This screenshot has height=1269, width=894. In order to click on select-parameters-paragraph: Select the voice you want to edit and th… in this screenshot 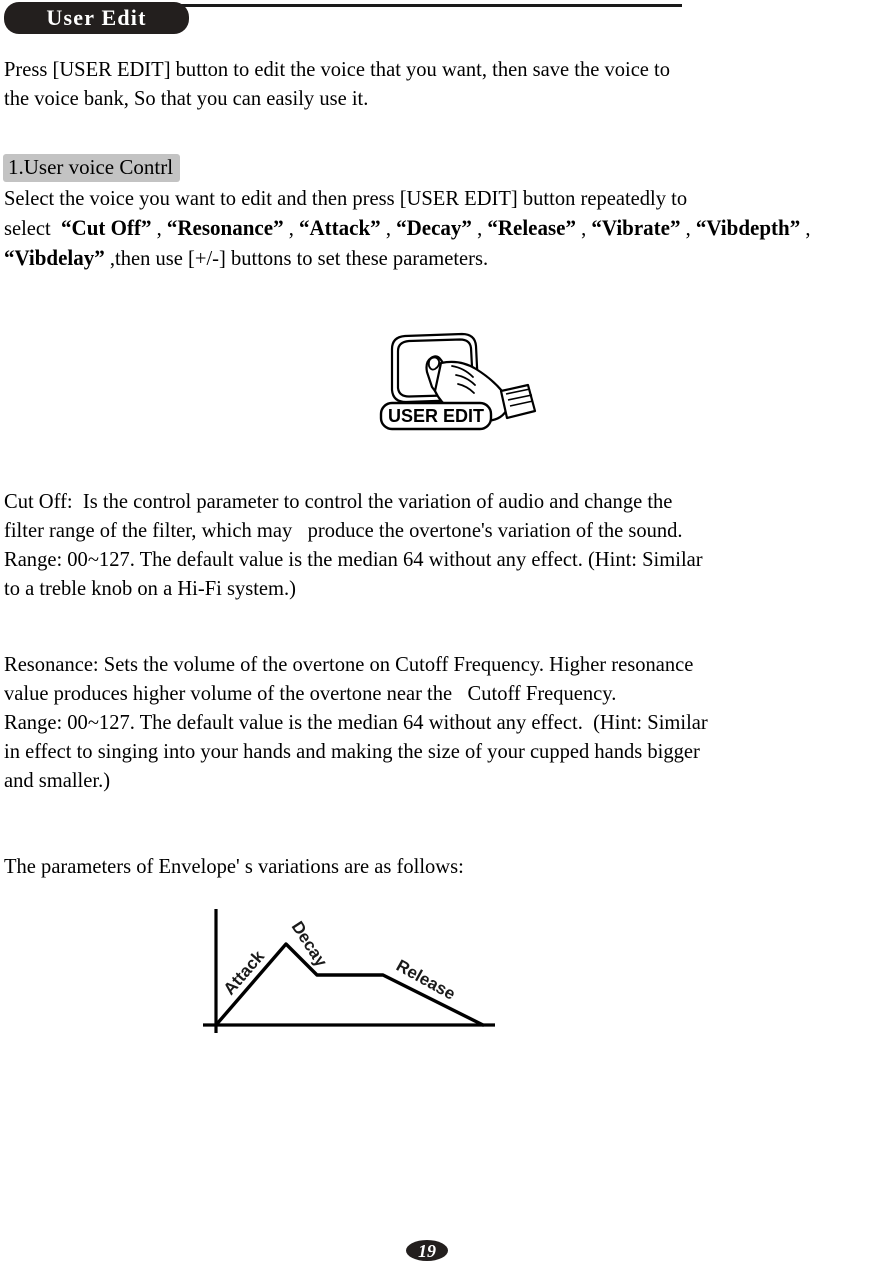, I will do `click(448, 228)`.